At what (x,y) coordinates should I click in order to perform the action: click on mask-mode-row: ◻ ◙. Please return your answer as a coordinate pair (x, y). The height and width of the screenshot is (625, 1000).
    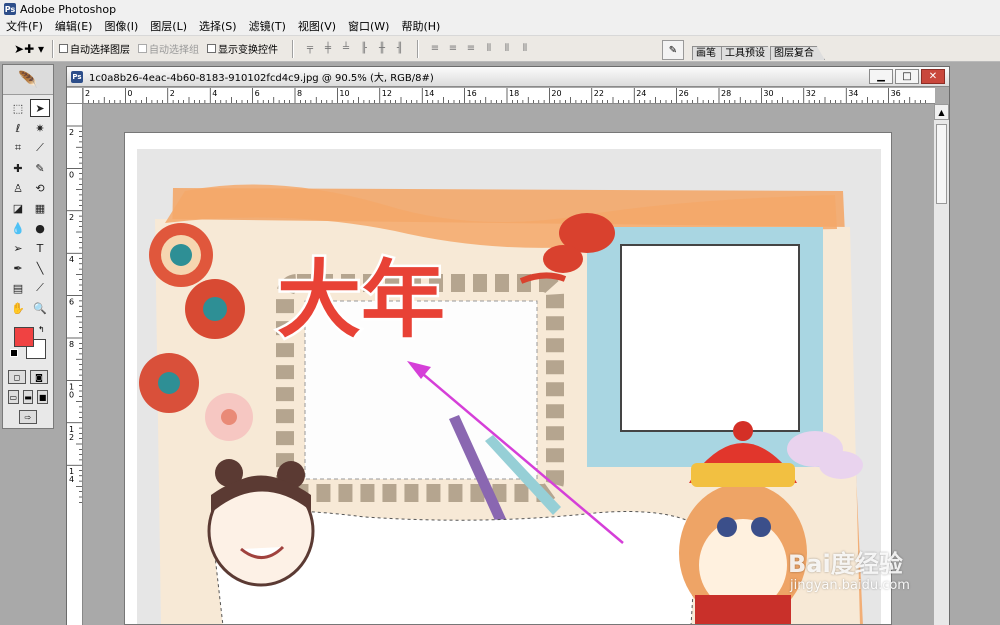
    Looking at the image, I should click on (28, 377).